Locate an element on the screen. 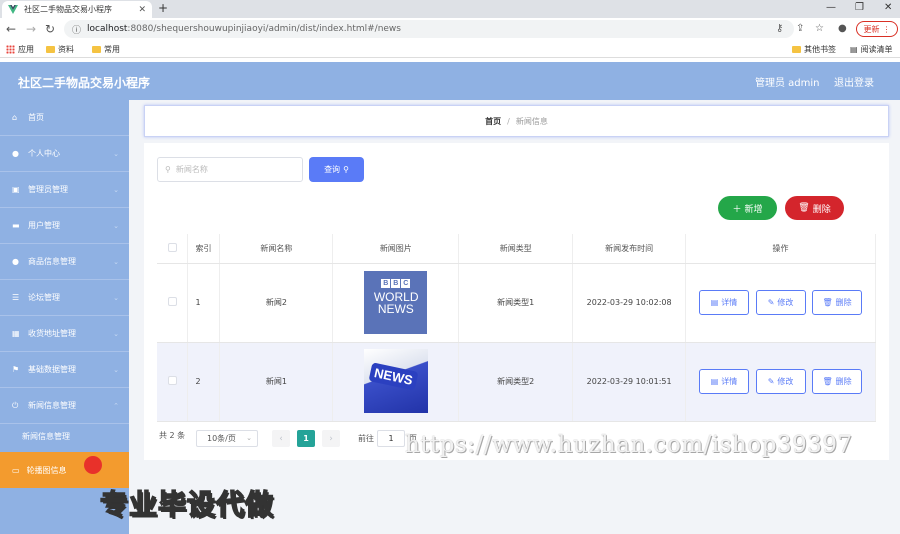 The width and height of the screenshot is (900, 534). profile-icon: ● is located at coordinates (842, 28).